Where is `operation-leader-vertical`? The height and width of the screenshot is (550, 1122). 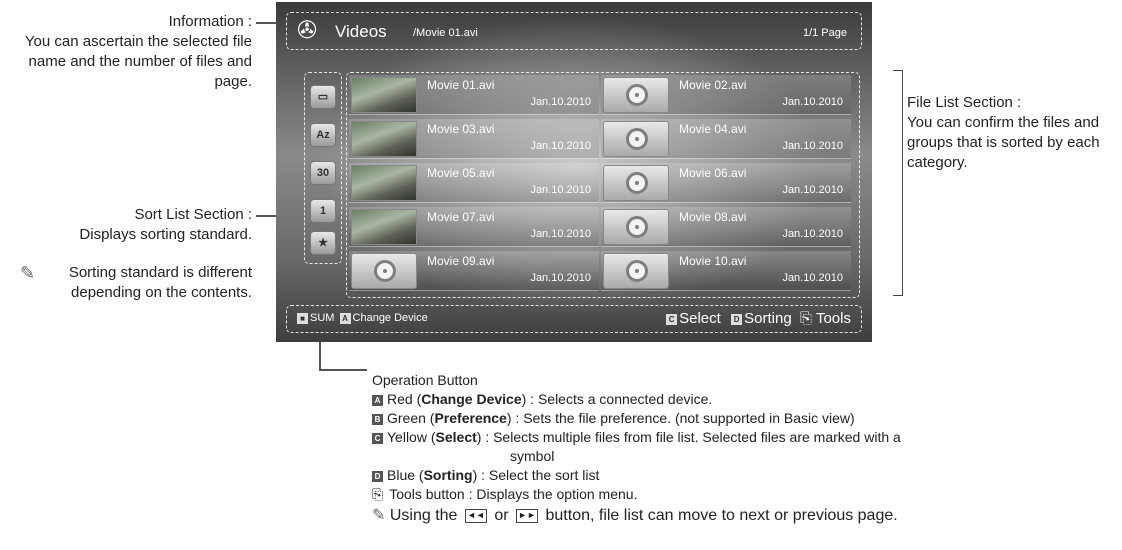
operation-leader-vertical is located at coordinates (320, 356).